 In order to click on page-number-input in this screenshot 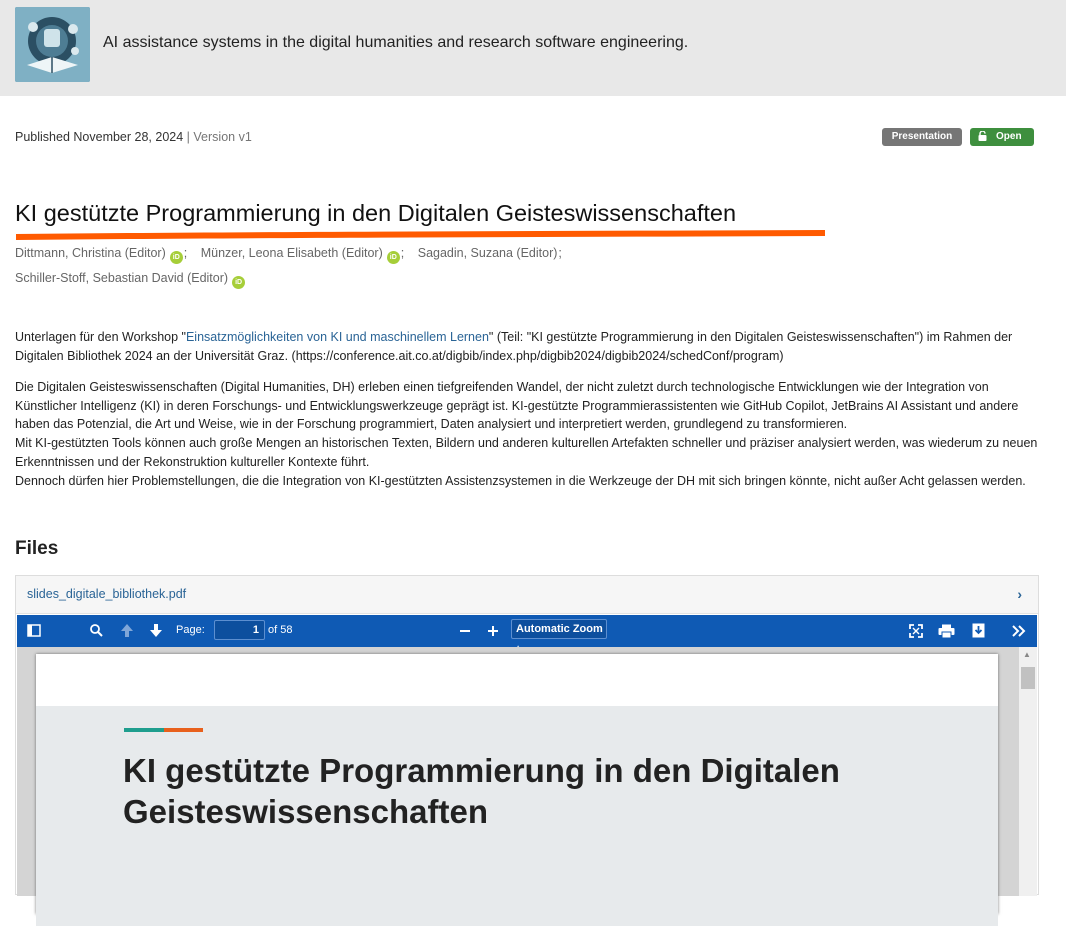, I will do `click(239, 630)`.